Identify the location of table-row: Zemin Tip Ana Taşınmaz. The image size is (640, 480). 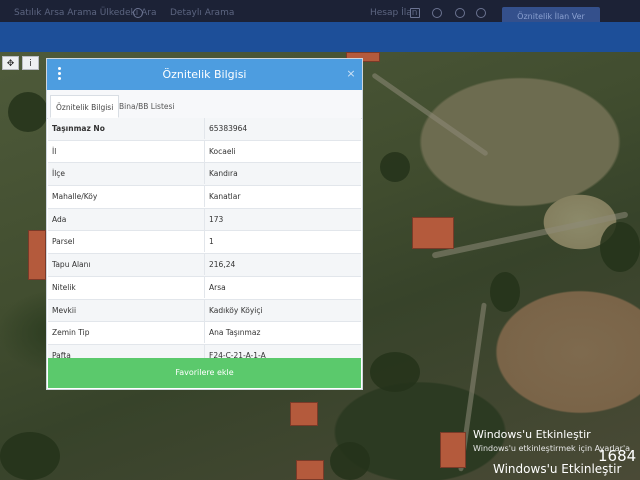
(204, 333).